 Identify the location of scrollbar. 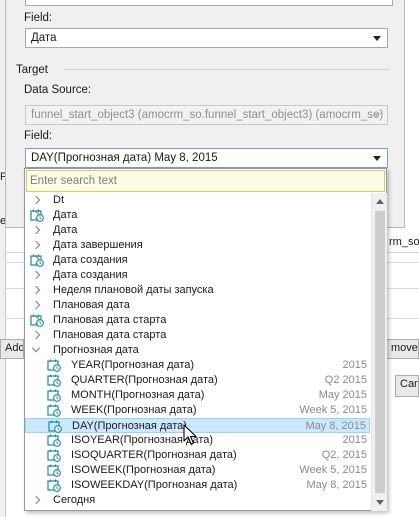
(379, 352).